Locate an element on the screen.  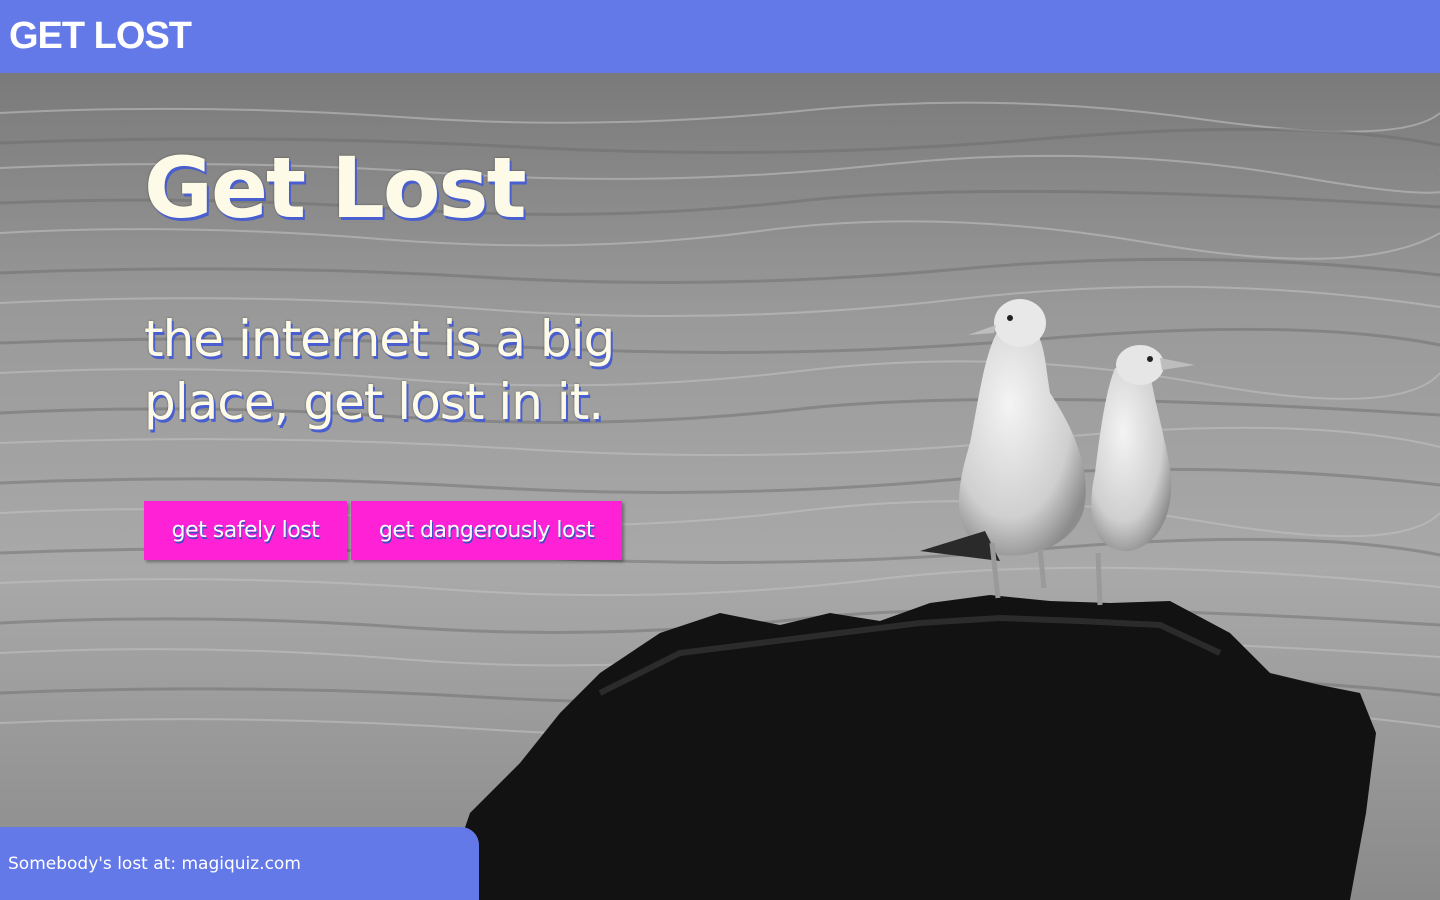
hero-title: Get Lost is located at coordinates (335, 188).